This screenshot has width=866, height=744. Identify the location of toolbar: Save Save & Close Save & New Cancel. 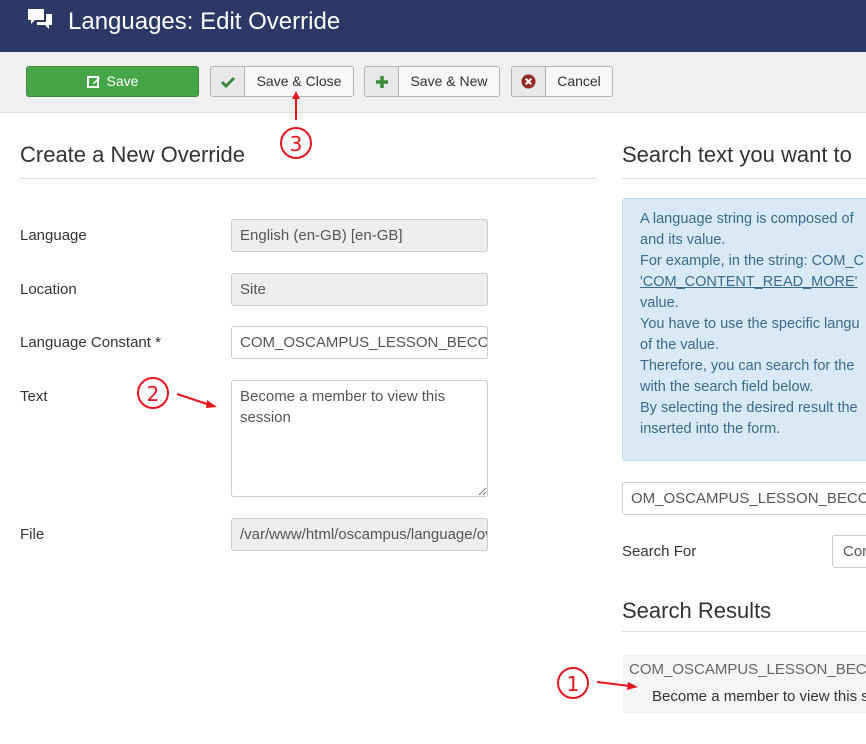
(433, 82).